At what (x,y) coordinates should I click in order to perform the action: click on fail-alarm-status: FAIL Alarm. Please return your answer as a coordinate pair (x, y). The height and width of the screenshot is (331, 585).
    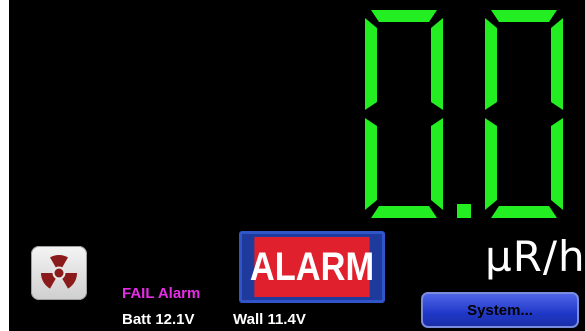
    Looking at the image, I should click on (161, 293).